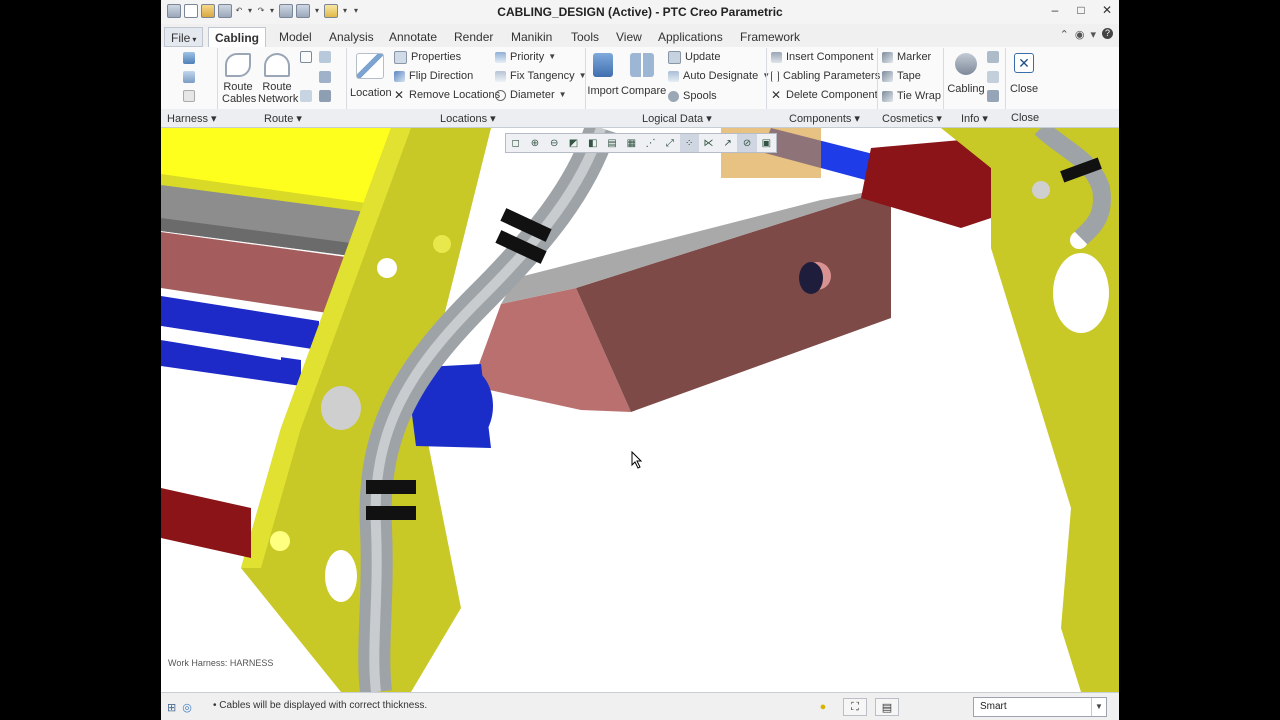  I want to click on network-branch-icon, so click(306, 96).